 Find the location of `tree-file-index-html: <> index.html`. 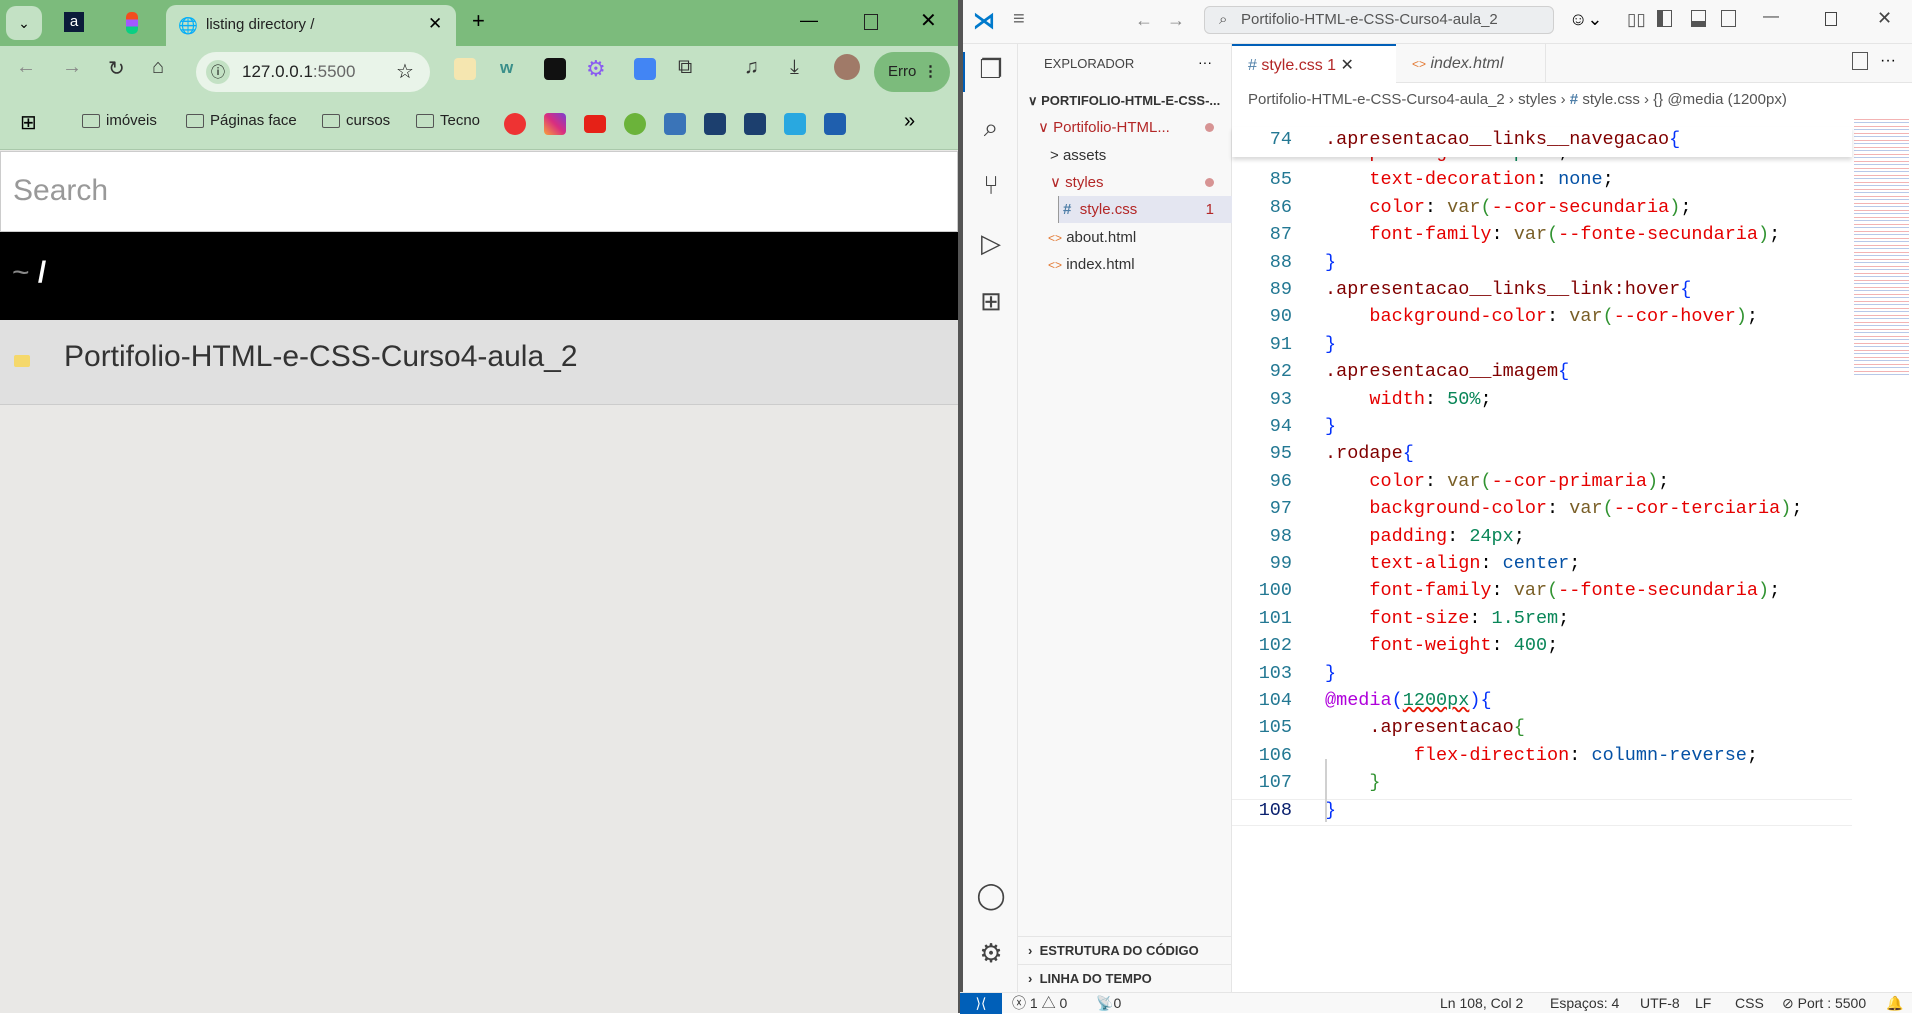

tree-file-index-html: <> index.html is located at coordinates (1125, 264).